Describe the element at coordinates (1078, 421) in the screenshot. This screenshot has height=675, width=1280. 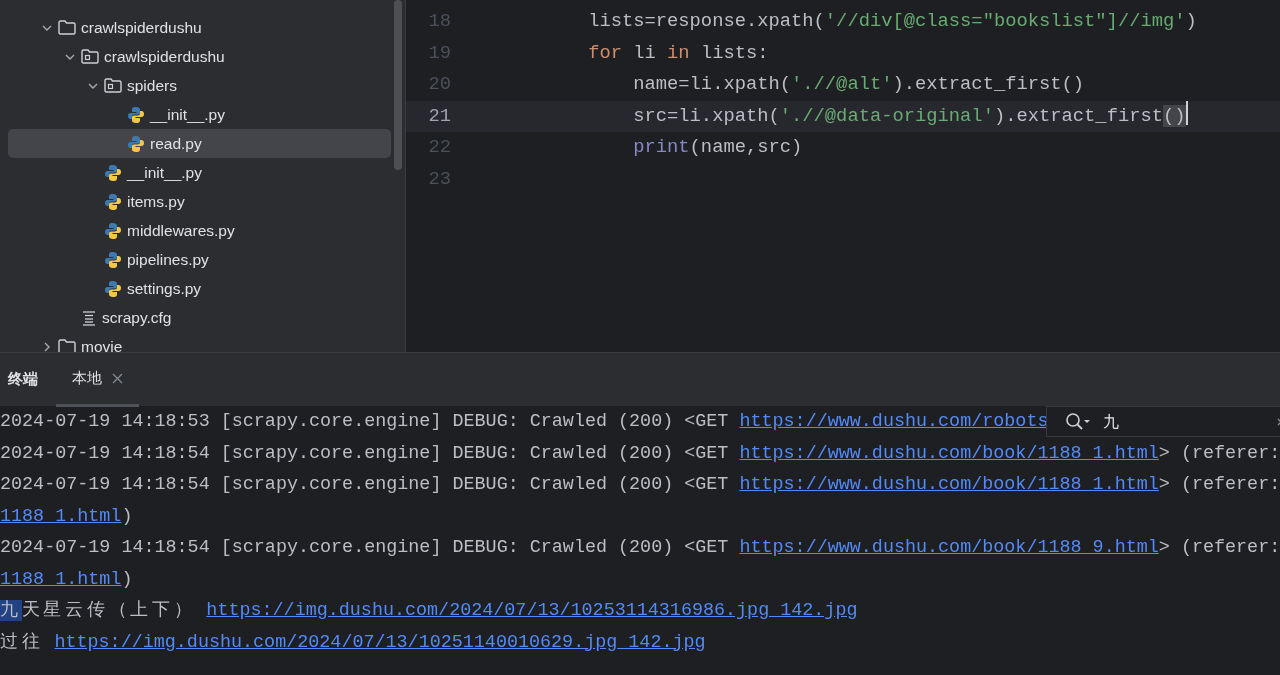
I see `search-icon` at that location.